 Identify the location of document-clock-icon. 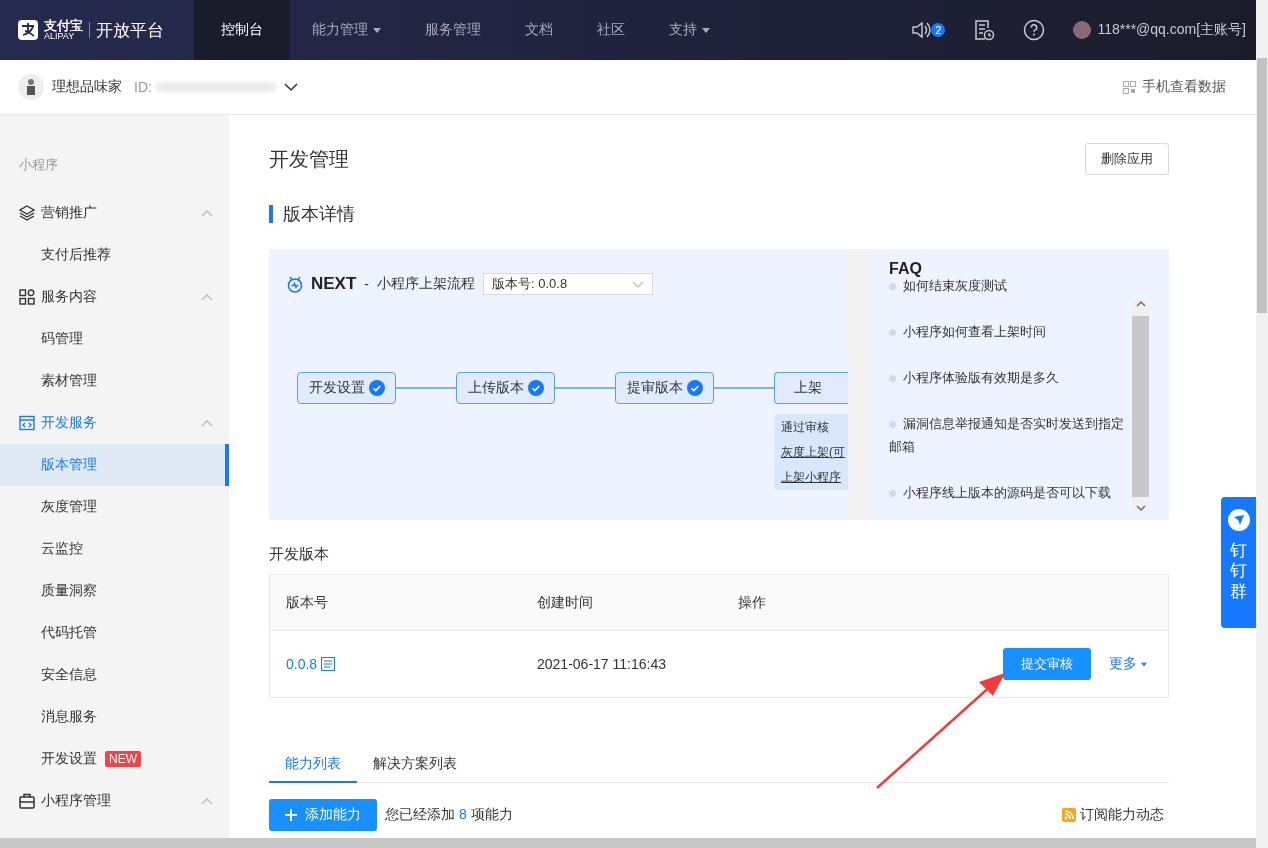
(984, 30).